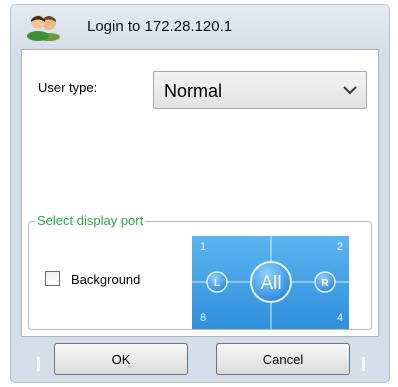  I want to click on users-icon, so click(43, 28).